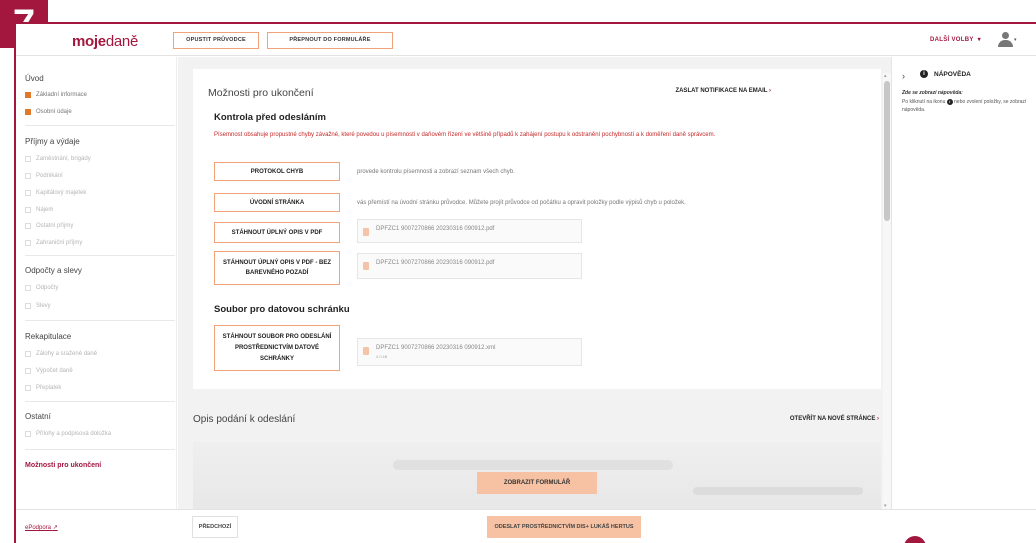 This screenshot has width=1036, height=543. Describe the element at coordinates (53, 270) in the screenshot. I see `sidebar-section-odpocty: Odpočty a slevy` at that location.